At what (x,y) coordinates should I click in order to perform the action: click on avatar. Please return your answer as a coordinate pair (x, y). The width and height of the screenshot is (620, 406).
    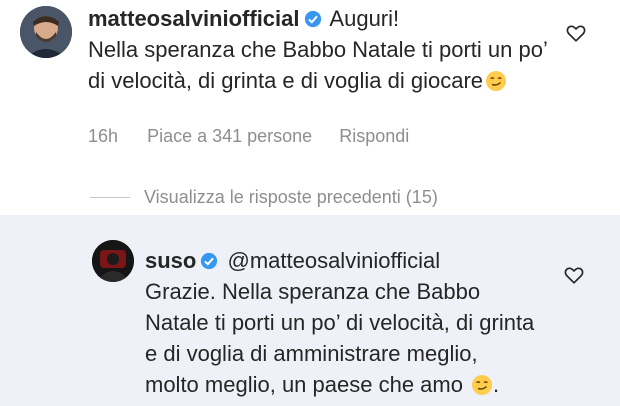
    Looking at the image, I should click on (46, 32).